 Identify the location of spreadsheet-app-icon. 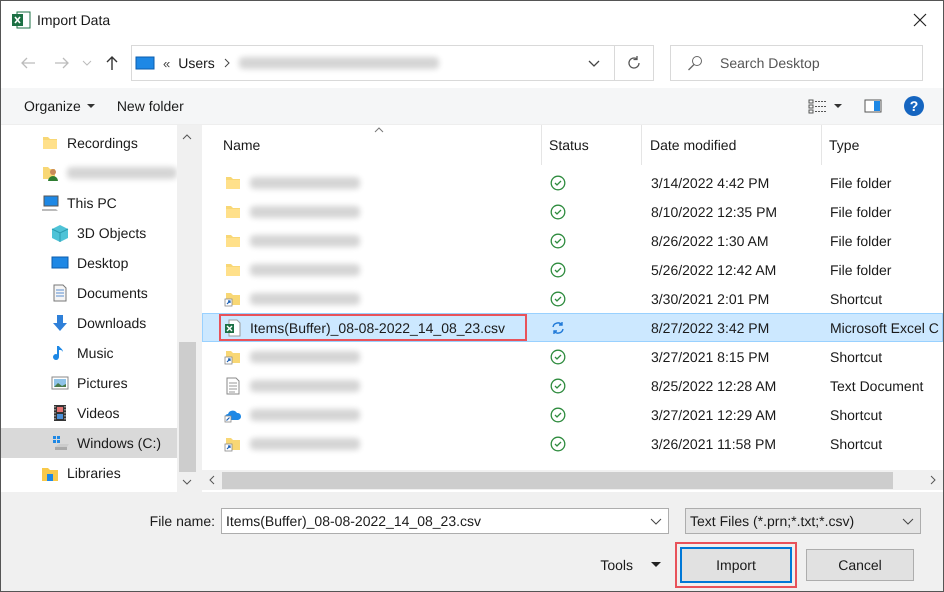
(21, 20).